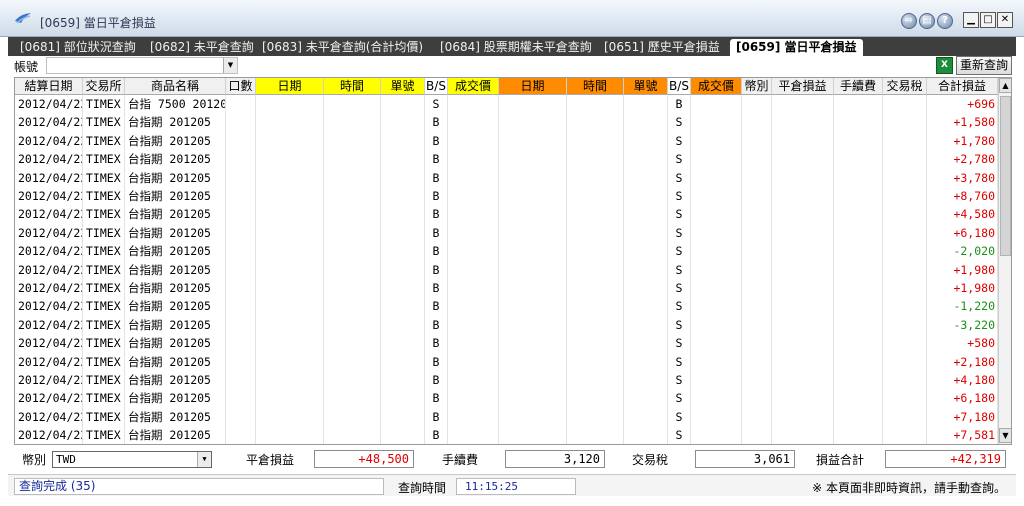 Image resolution: width=1024 pixels, height=506 pixels. I want to click on total-pl-value: +42,319, so click(945, 459).